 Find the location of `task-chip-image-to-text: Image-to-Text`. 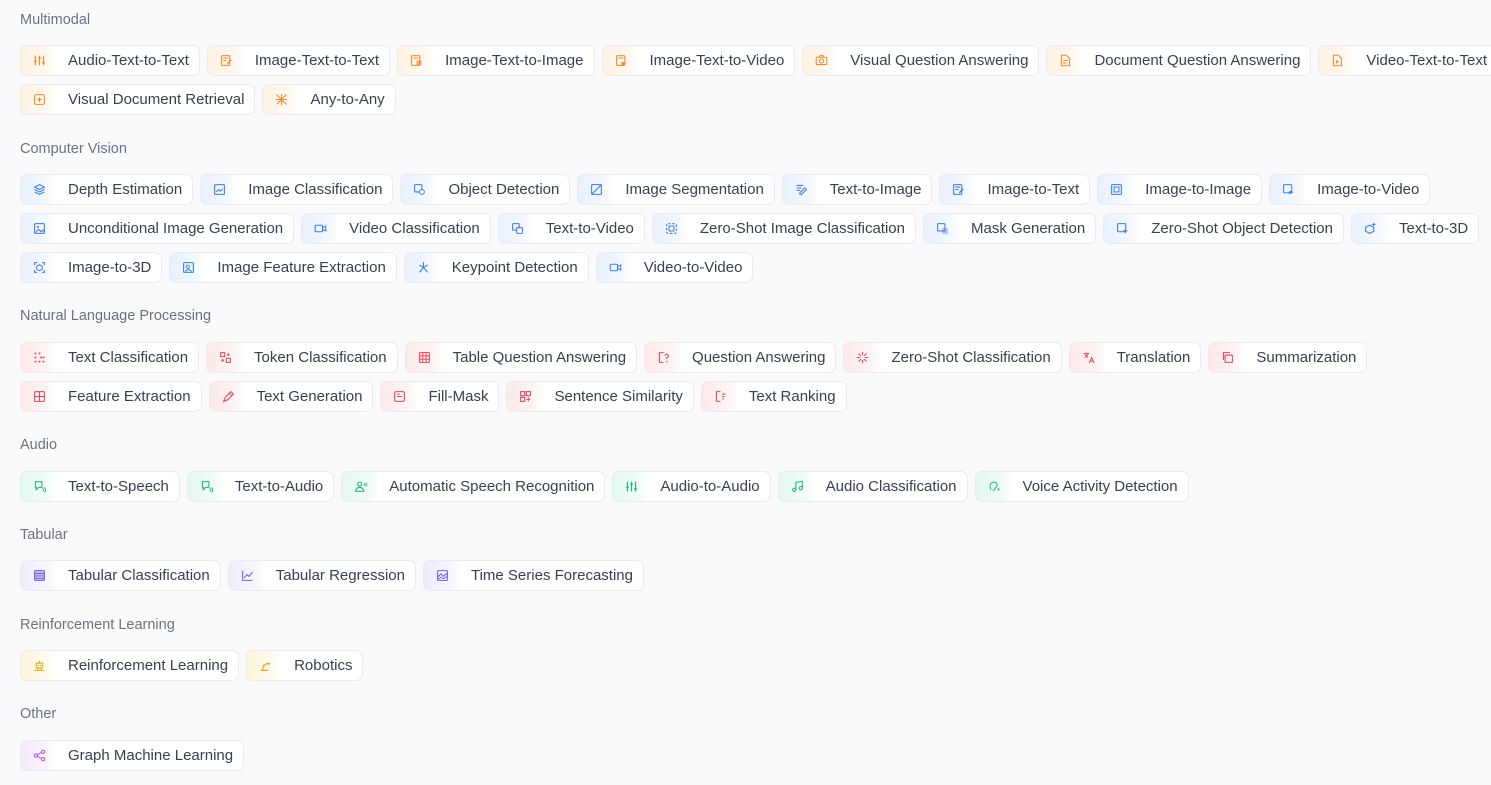

task-chip-image-to-text: Image-to-Text is located at coordinates (1015, 189).